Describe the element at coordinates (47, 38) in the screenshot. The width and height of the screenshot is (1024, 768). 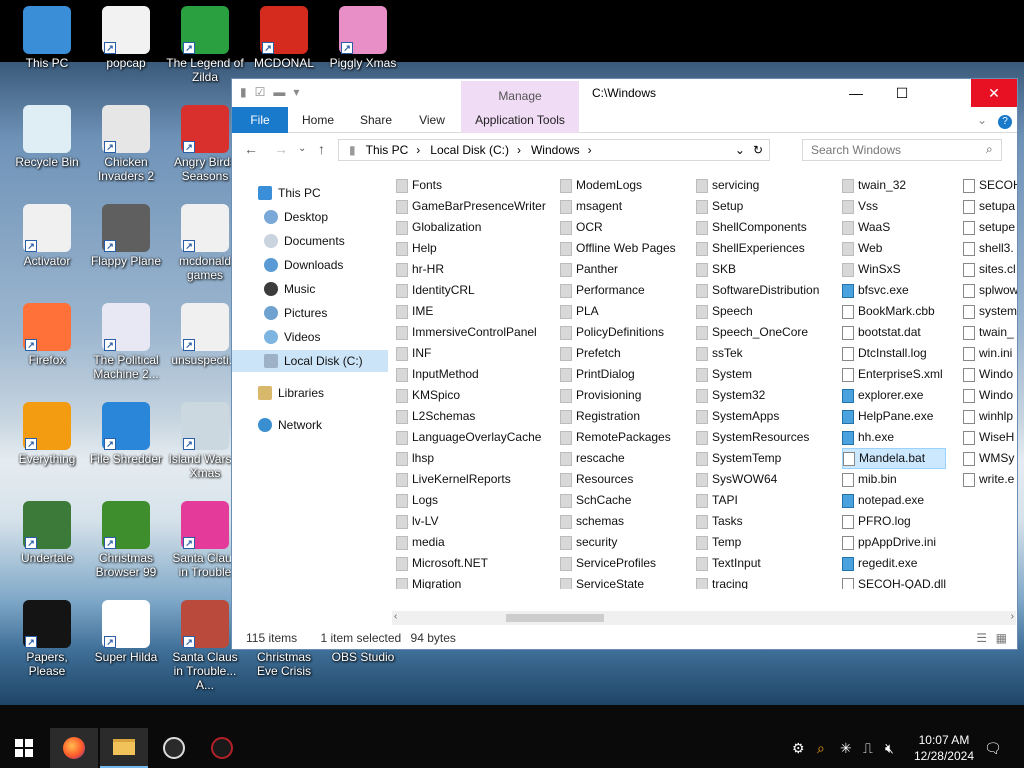
I see `desktop-icon-this-pc: This PC` at that location.